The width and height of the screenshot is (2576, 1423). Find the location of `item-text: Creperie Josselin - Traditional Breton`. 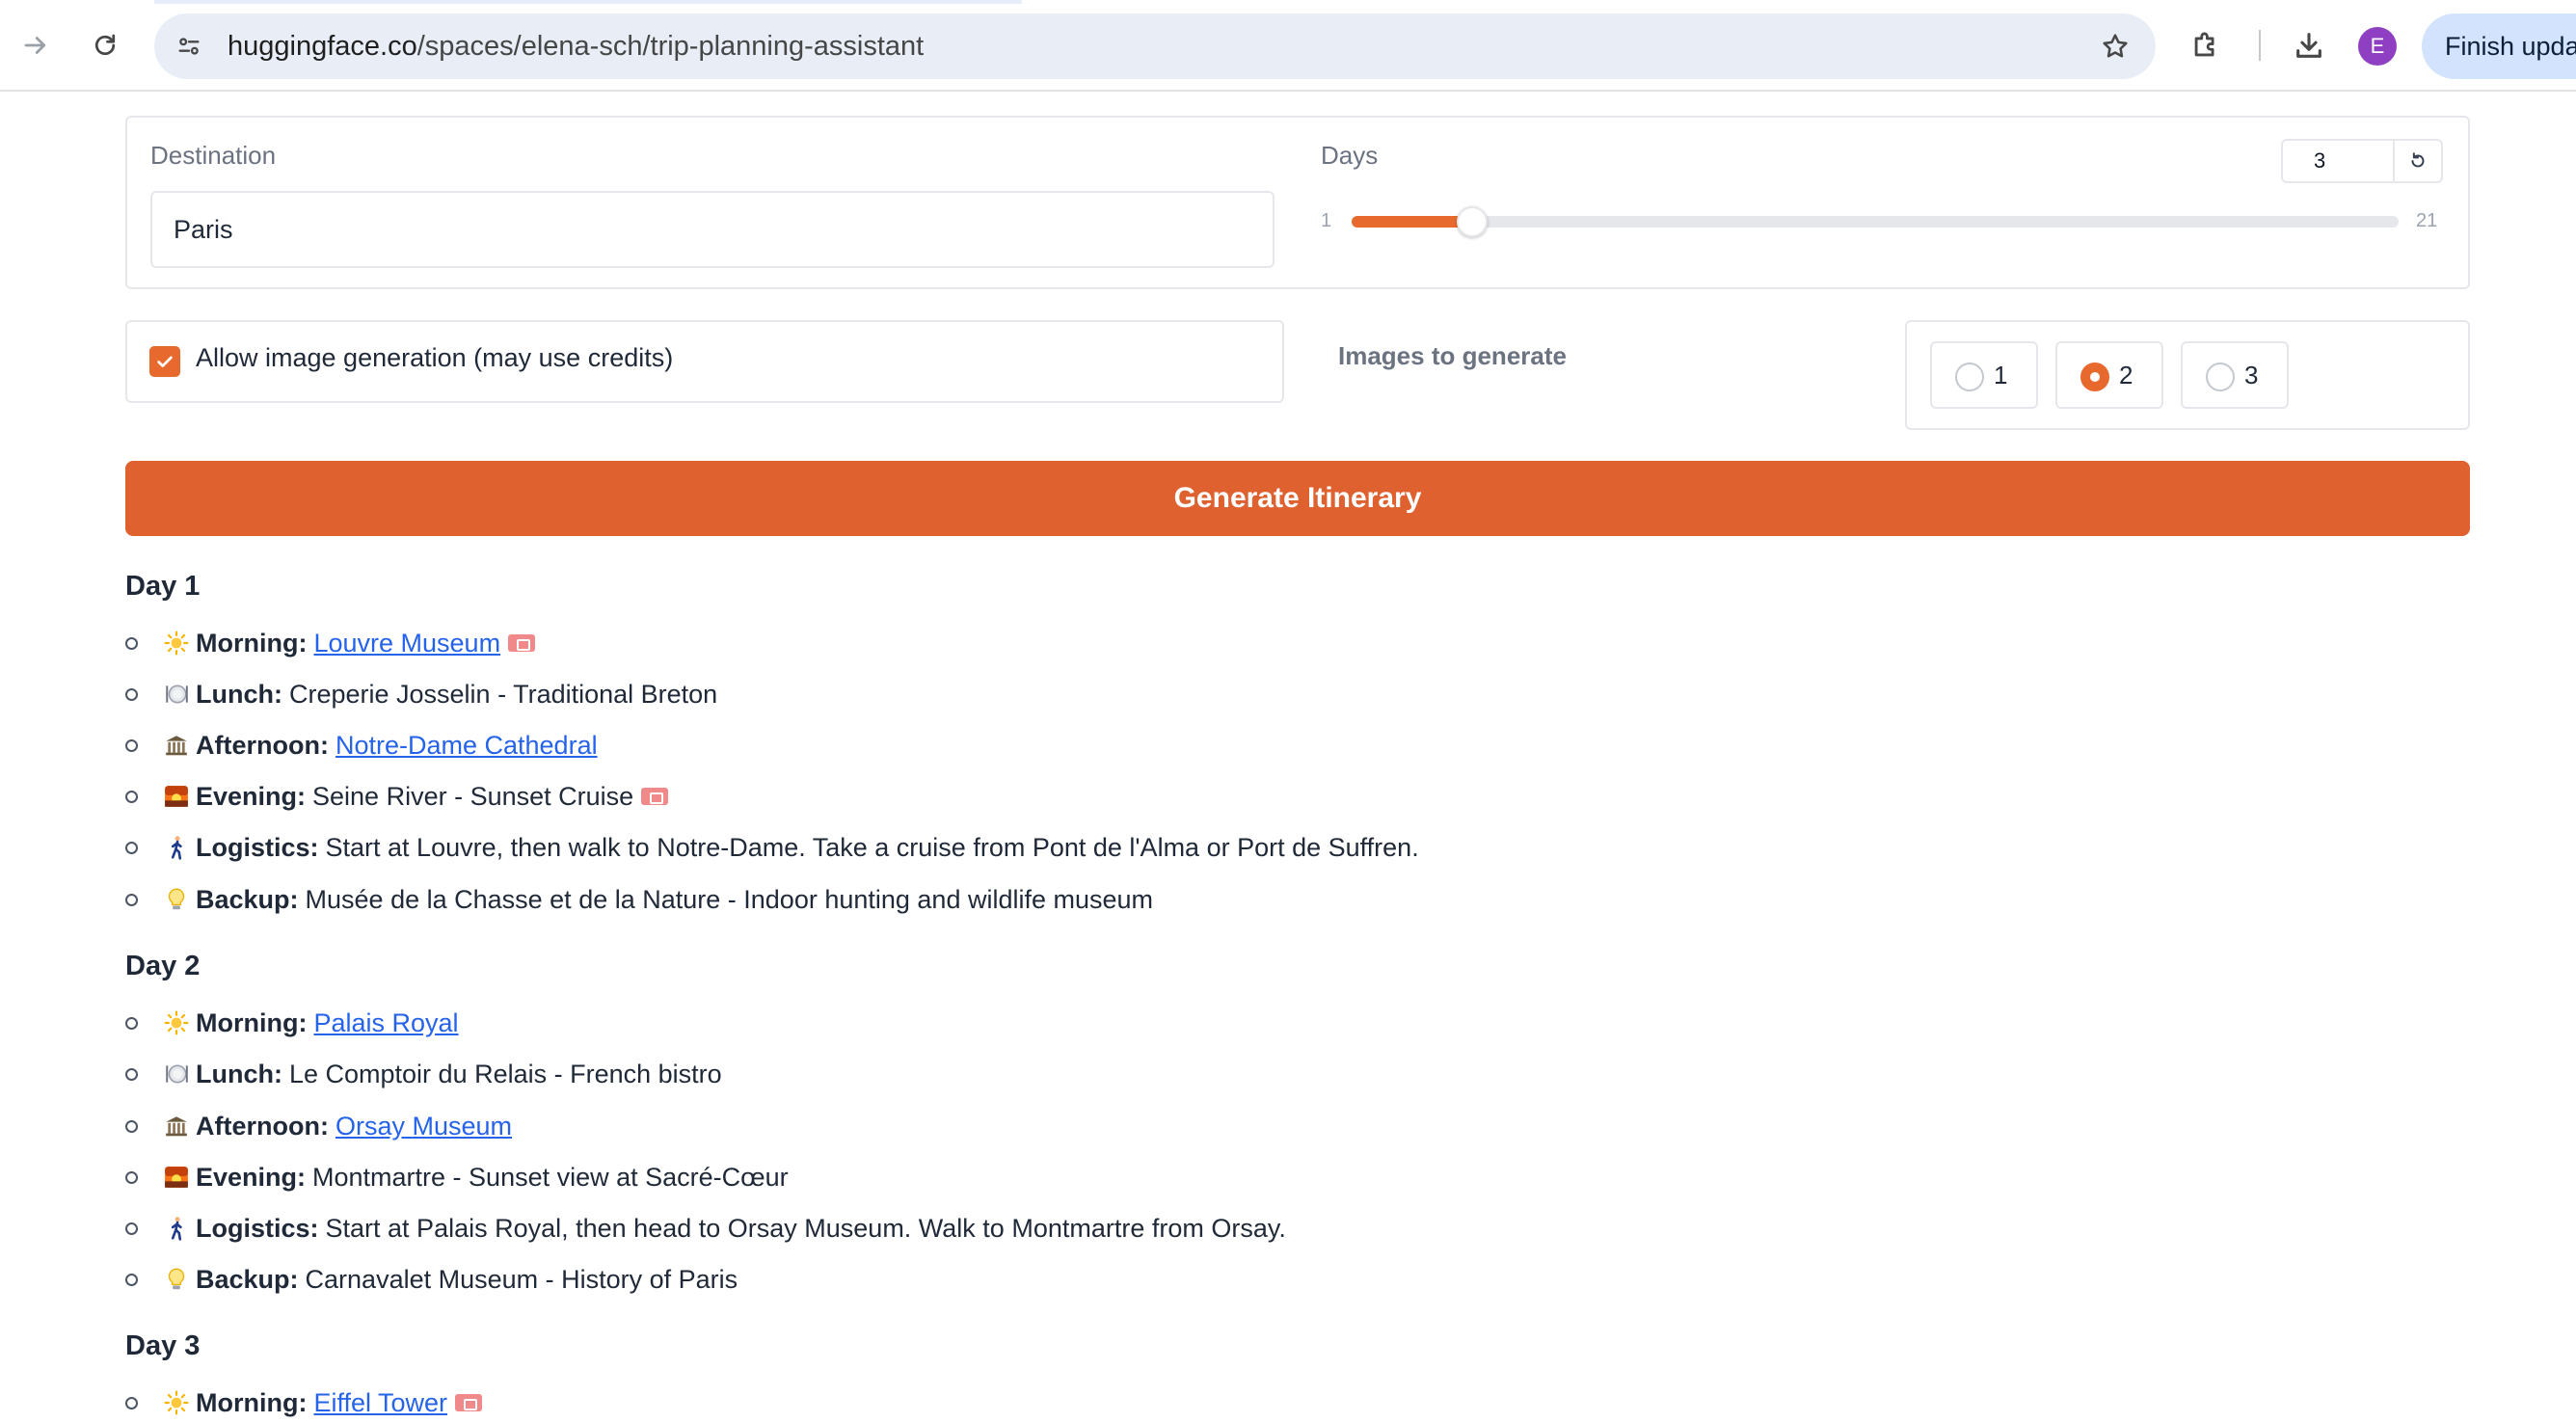

item-text: Creperie Josselin - Traditional Breton is located at coordinates (503, 694).